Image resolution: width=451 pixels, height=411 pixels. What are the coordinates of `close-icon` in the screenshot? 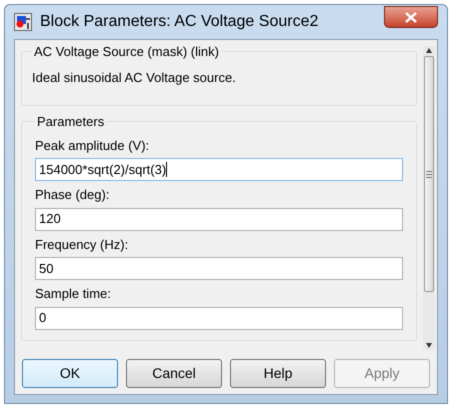 It's located at (411, 17).